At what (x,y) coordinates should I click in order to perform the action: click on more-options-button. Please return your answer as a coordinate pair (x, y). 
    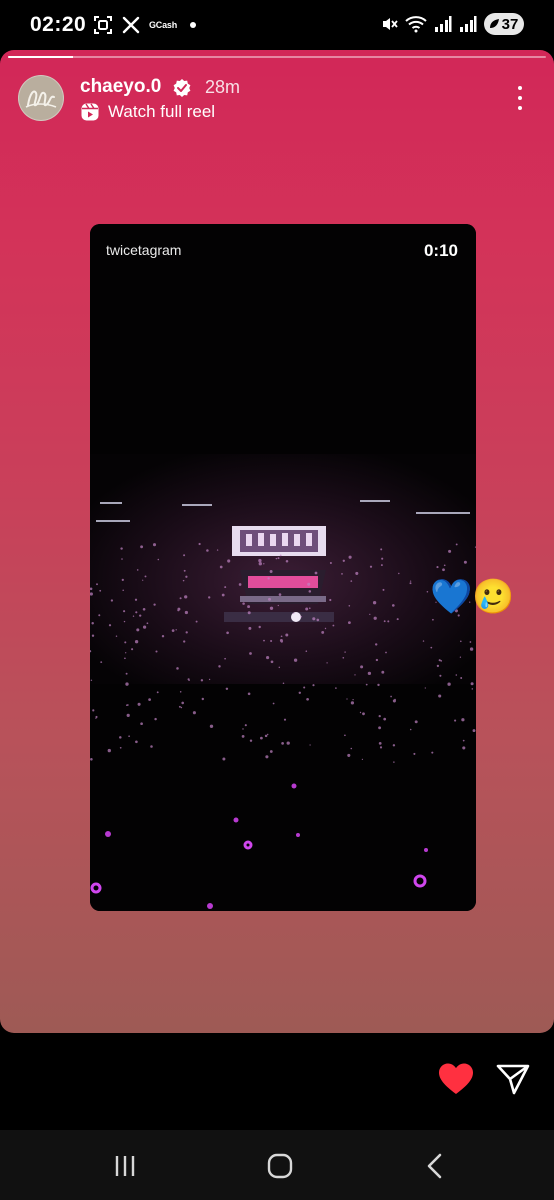
    Looking at the image, I should click on (520, 98).